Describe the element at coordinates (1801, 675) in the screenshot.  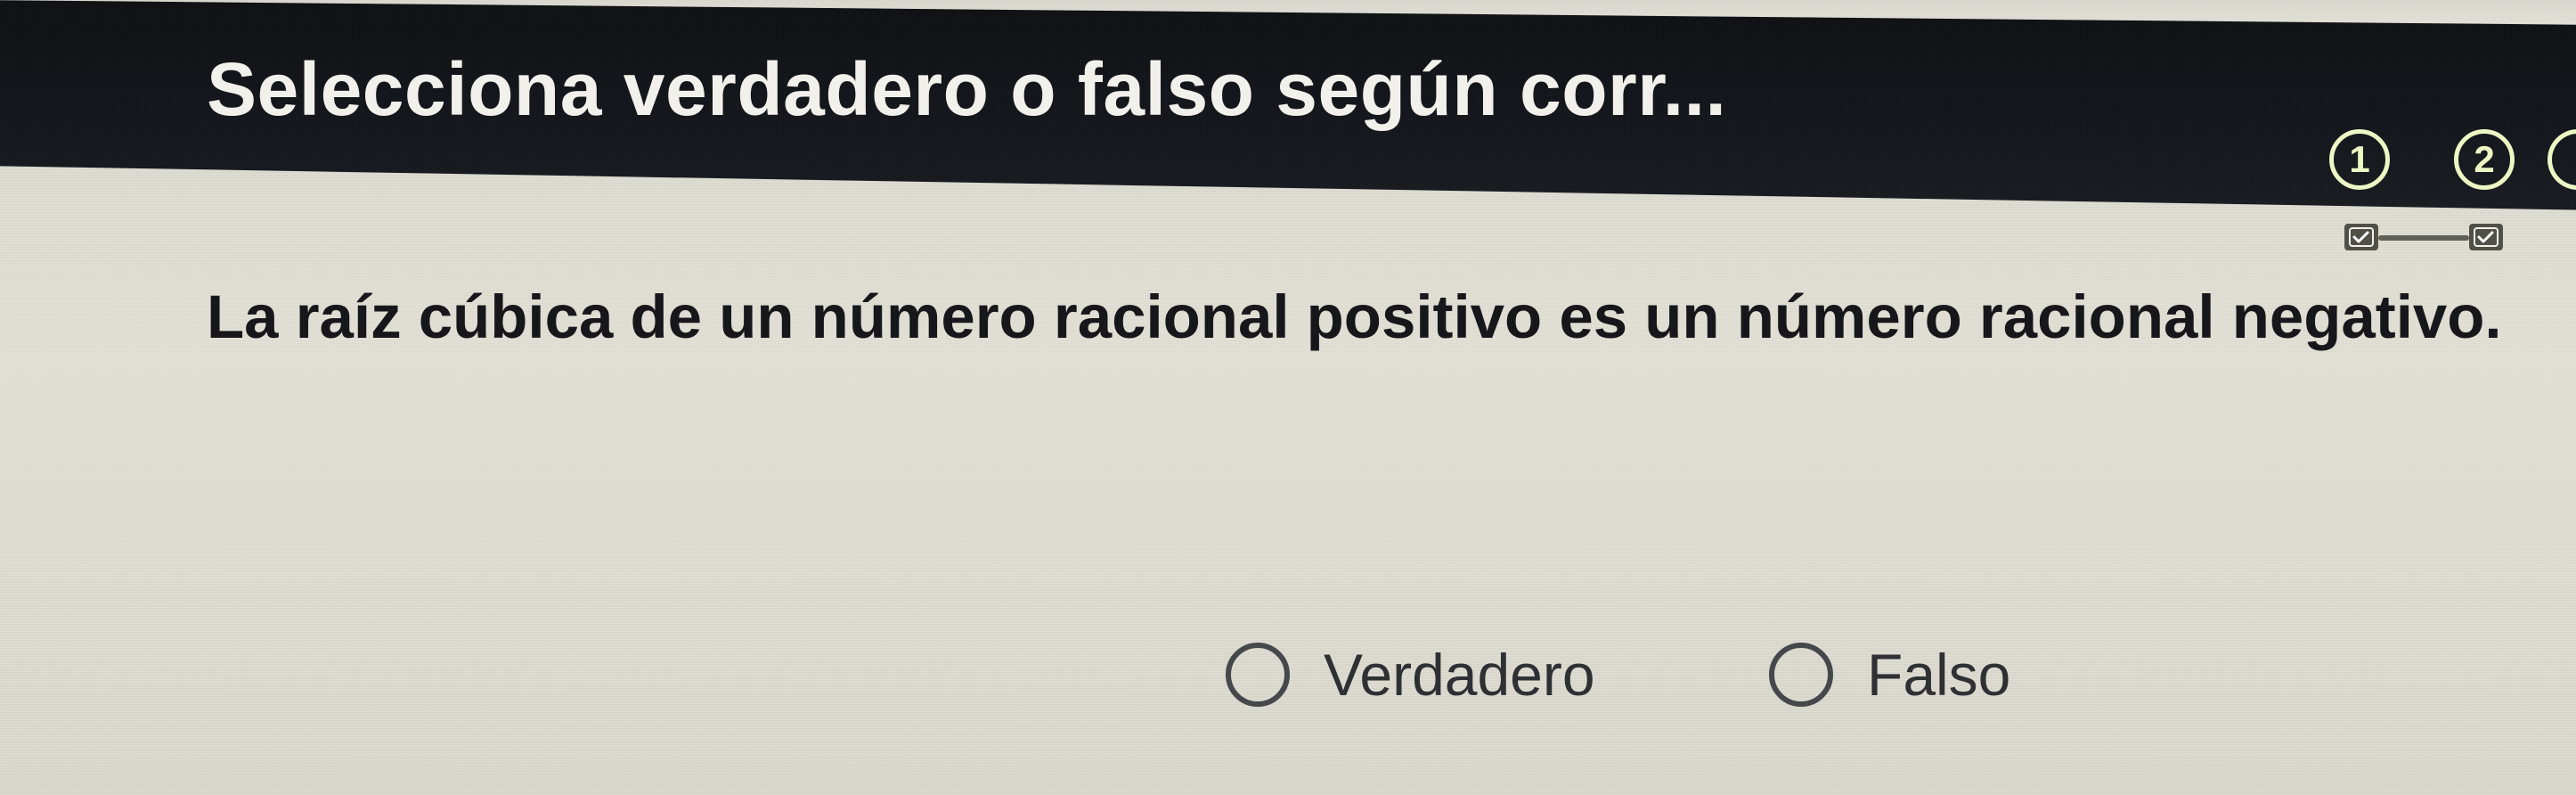
I see `radio-button-false` at that location.